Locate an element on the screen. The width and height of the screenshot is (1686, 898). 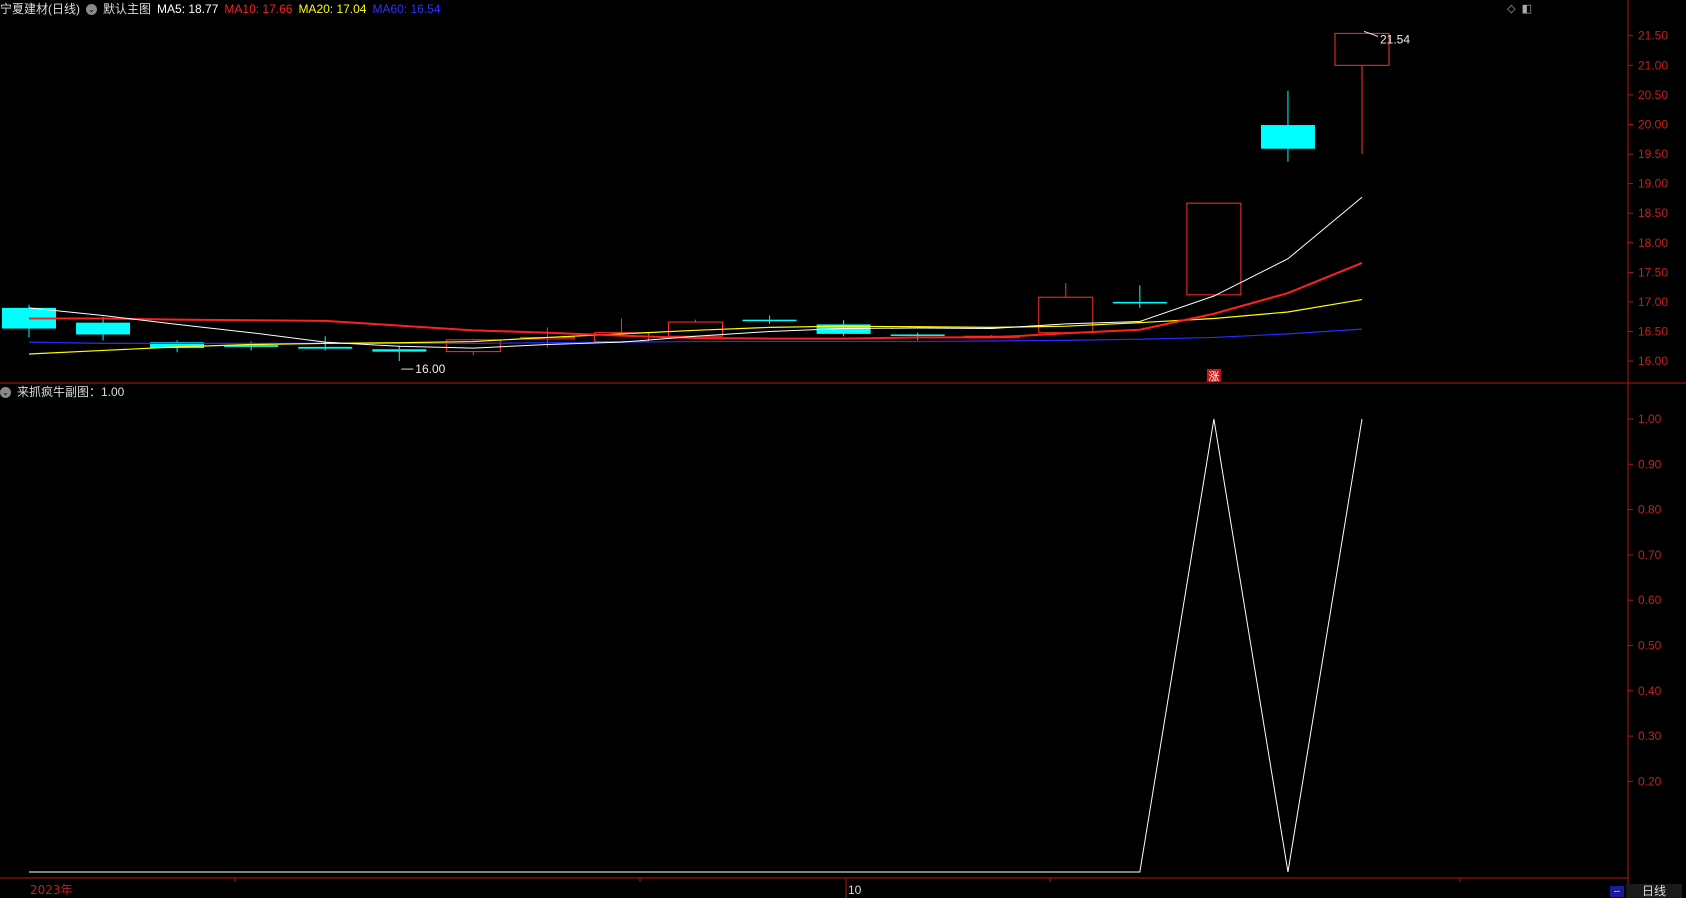
period-button: 日线 is located at coordinates (1654, 891).